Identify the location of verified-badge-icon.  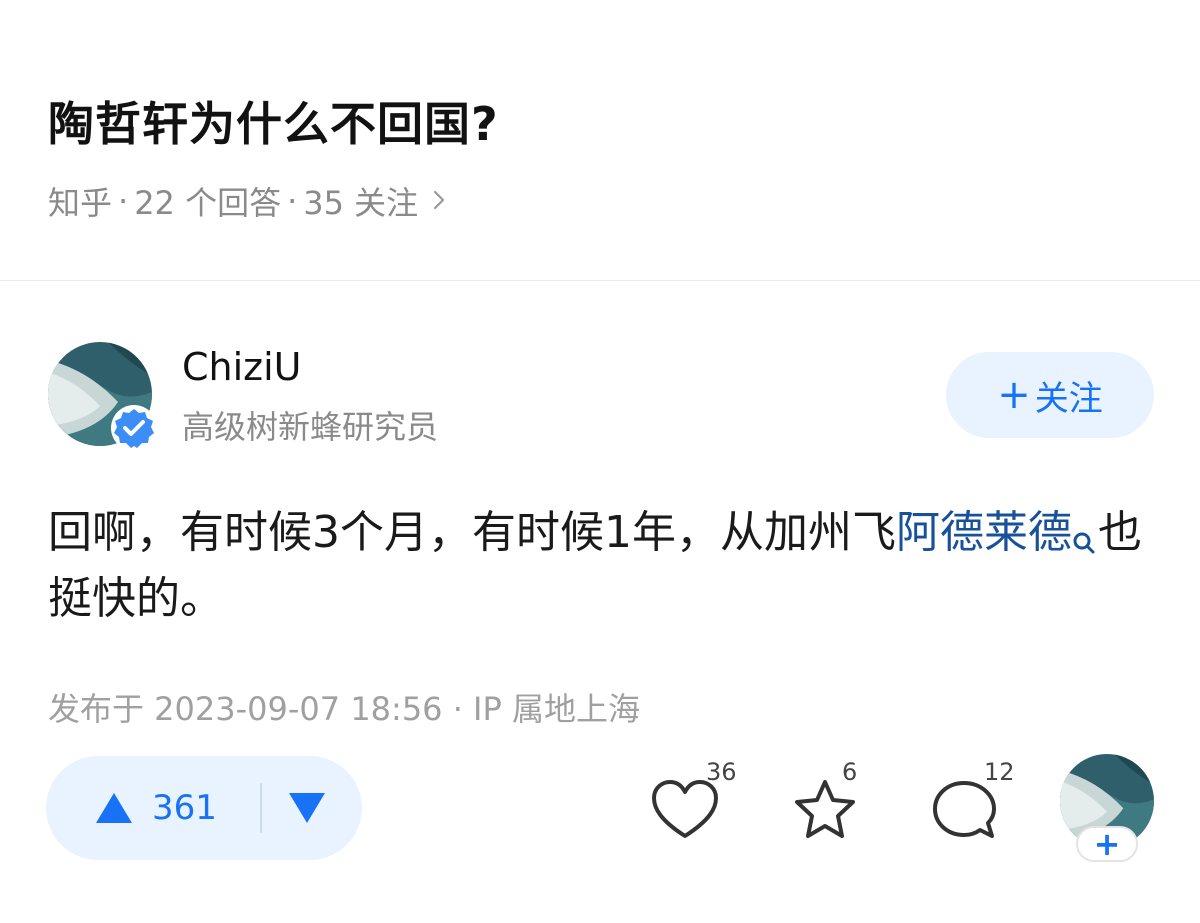
(134, 428).